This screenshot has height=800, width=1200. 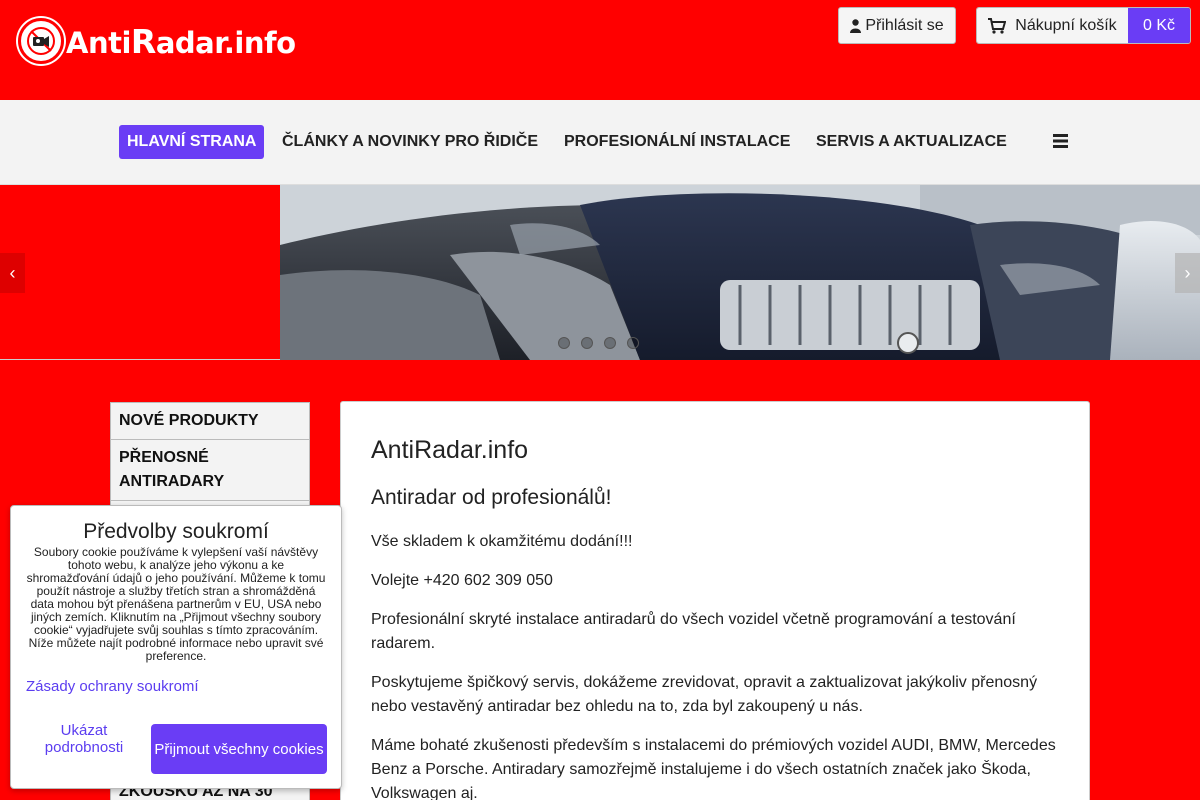 I want to click on logo-suffix: adar.info, so click(x=225, y=42).